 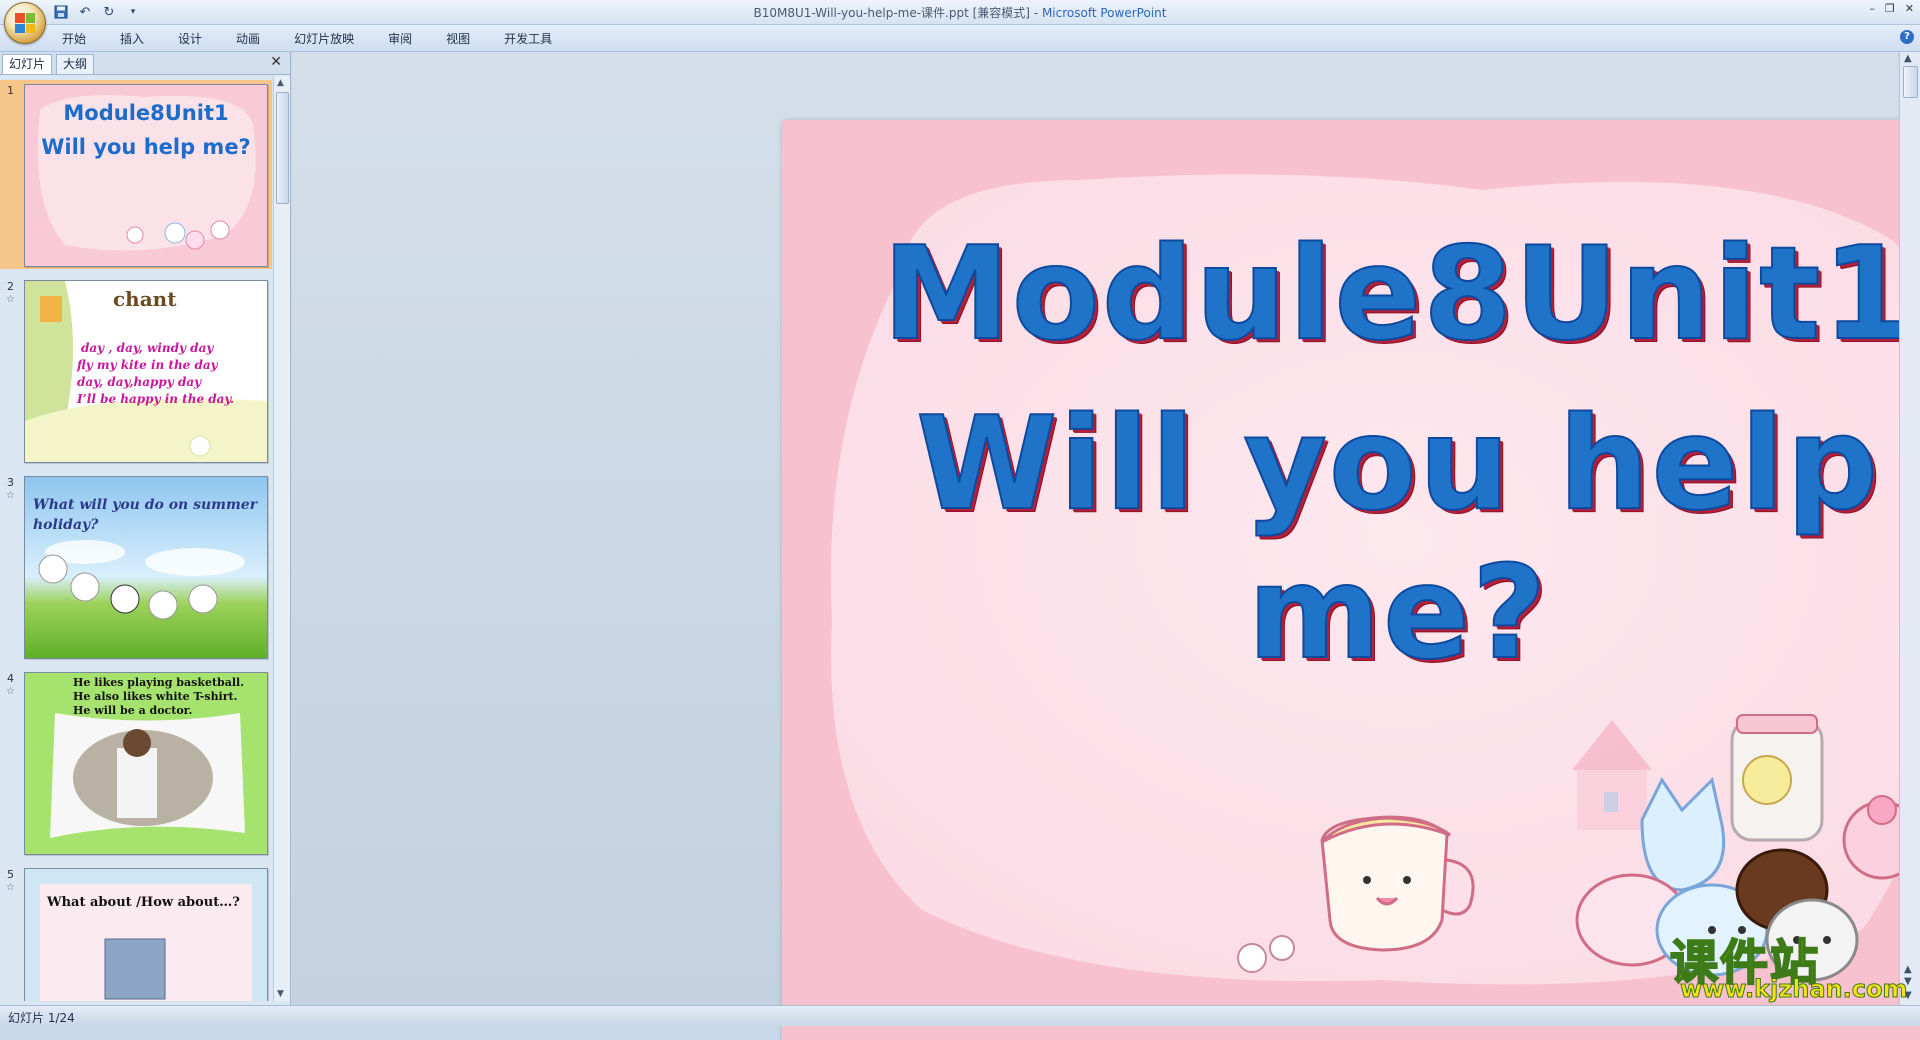 I want to click on thumbnail-title-line1: Module8Unit1, so click(x=146, y=113).